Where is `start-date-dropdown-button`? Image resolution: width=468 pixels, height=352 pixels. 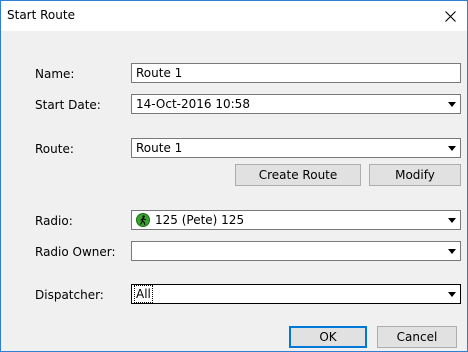 start-date-dropdown-button is located at coordinates (451, 104).